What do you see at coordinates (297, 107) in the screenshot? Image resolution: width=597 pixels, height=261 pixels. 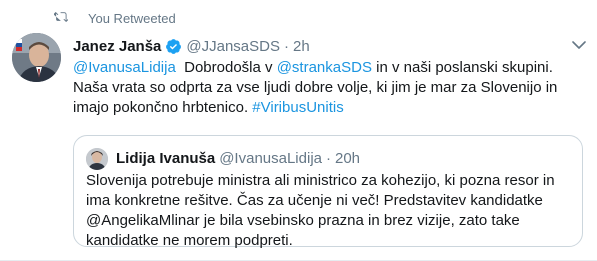 I see `hashtag-link: #ViribusUnitis` at bounding box center [297, 107].